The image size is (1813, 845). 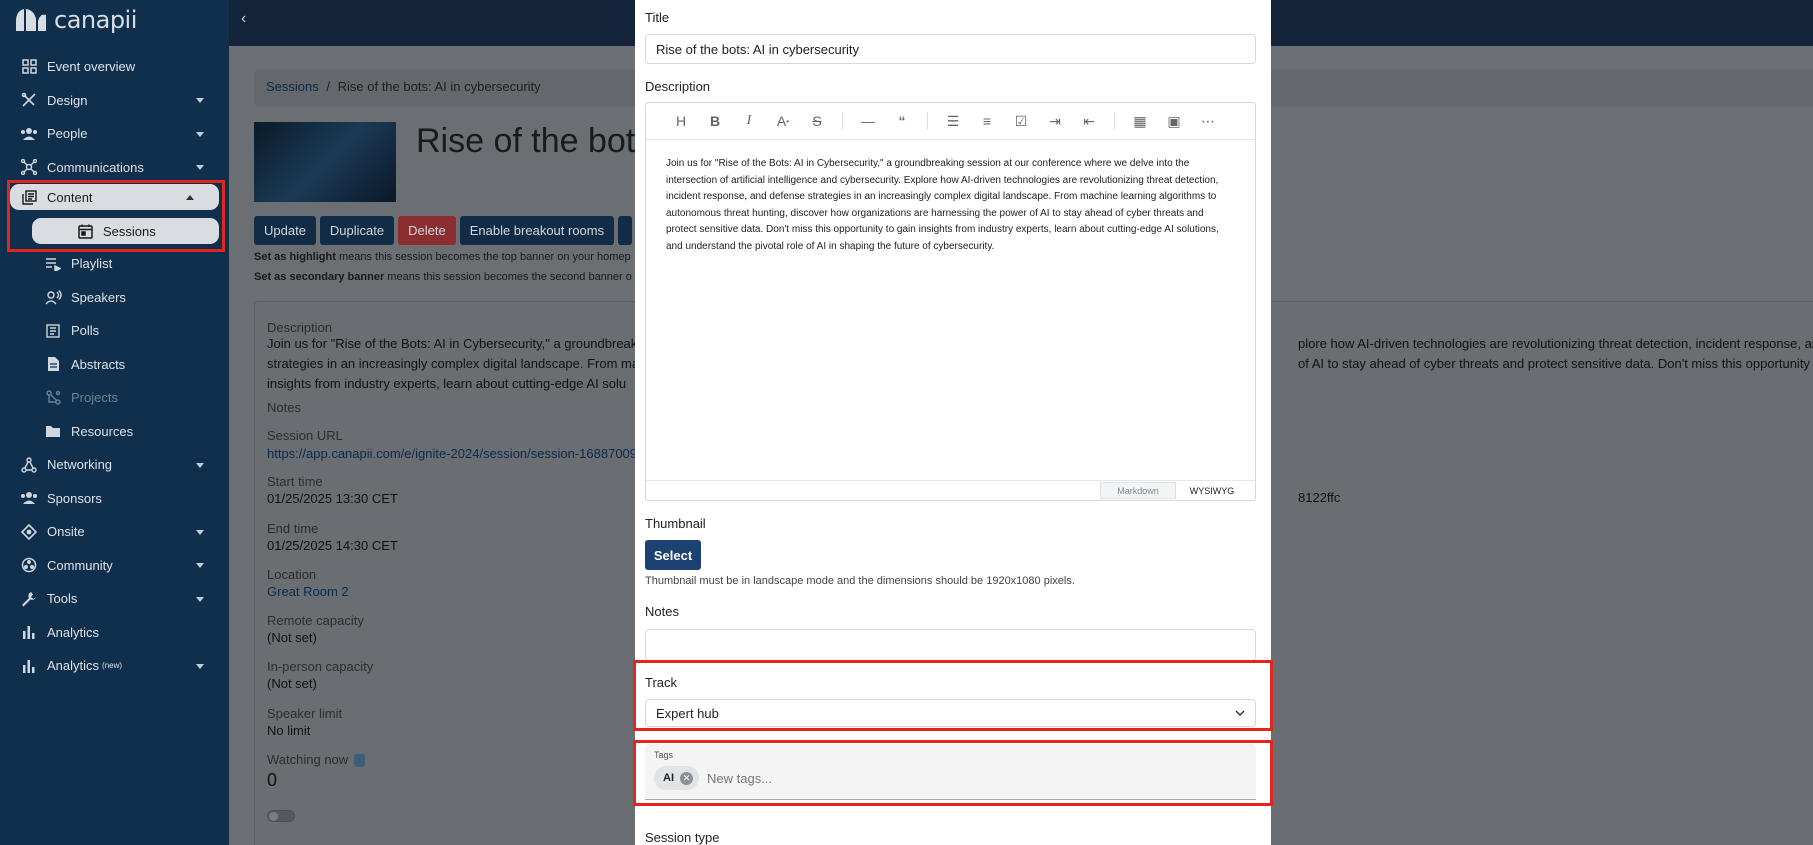 What do you see at coordinates (98, 364) in the screenshot?
I see `sidebar-item-label: Abstracts` at bounding box center [98, 364].